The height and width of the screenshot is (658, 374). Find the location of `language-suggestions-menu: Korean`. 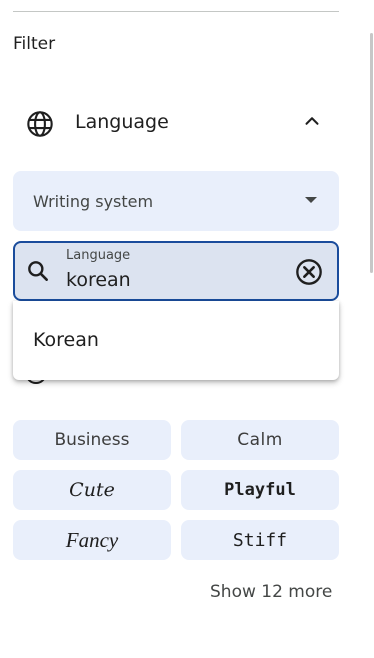

language-suggestions-menu: Korean is located at coordinates (176, 340).